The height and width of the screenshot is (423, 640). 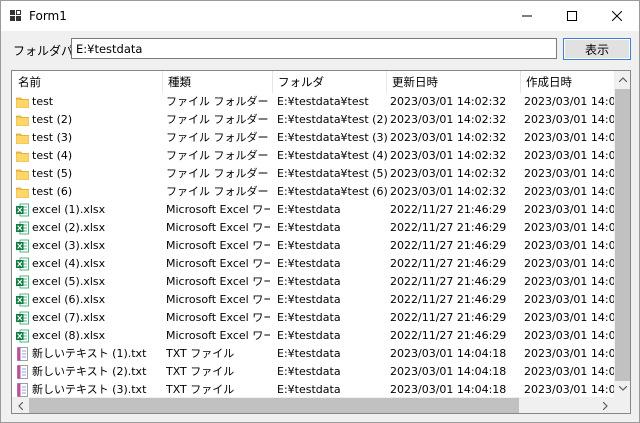 I want to click on horizontal-scroll-thumb, so click(x=274, y=405).